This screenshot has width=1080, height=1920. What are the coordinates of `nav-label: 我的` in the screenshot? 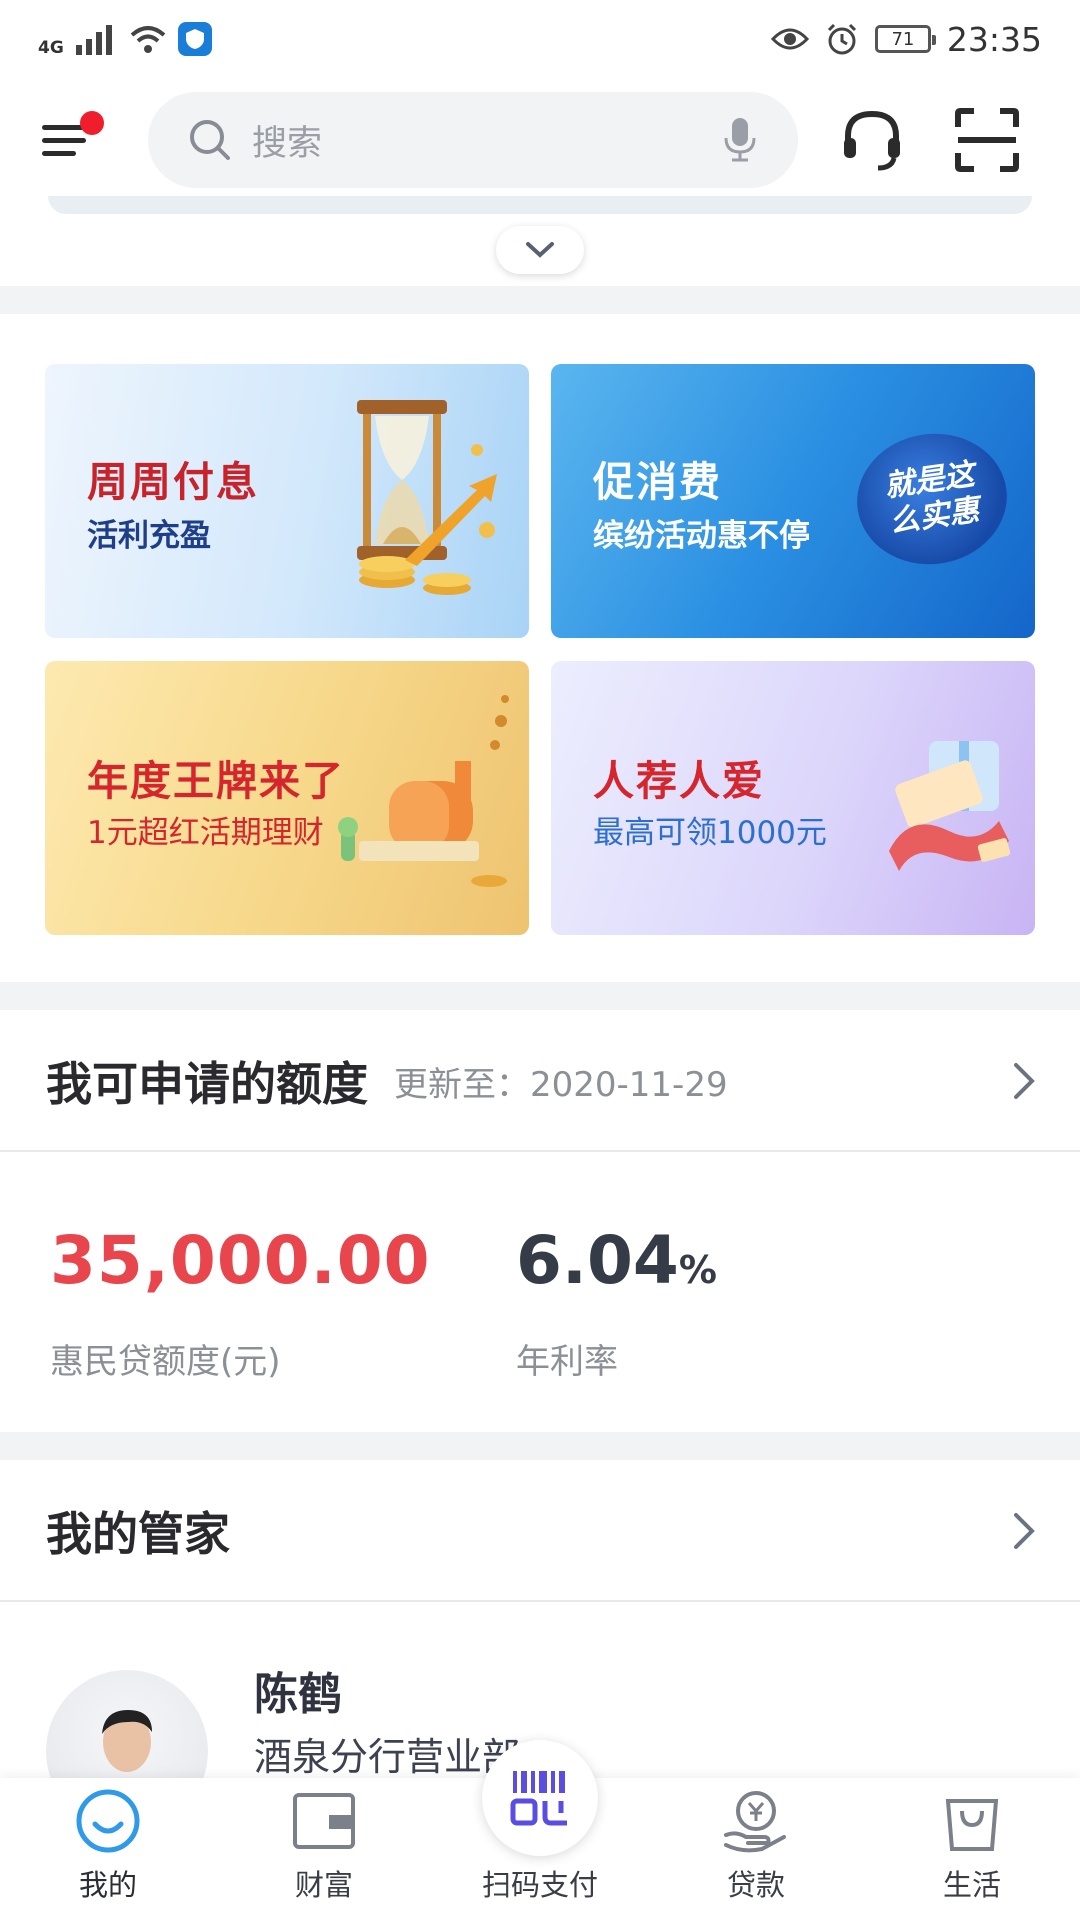 It's located at (107, 1885).